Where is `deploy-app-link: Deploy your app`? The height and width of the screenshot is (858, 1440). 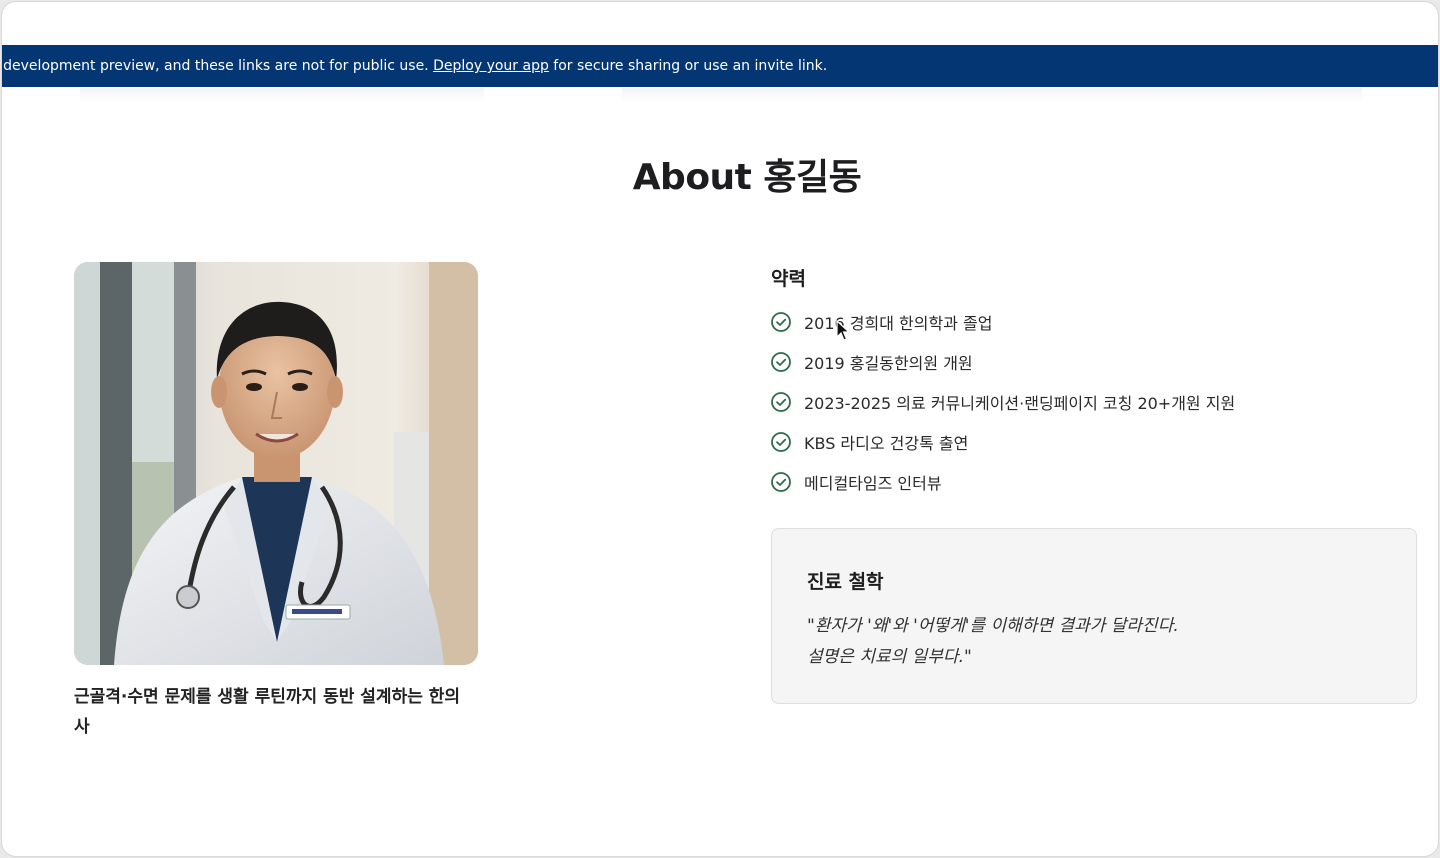
deploy-app-link: Deploy your app is located at coordinates (491, 66).